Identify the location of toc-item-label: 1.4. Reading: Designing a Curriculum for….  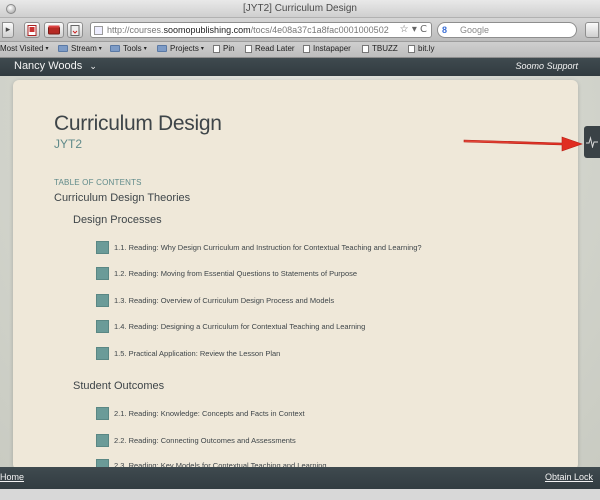
(240, 326).